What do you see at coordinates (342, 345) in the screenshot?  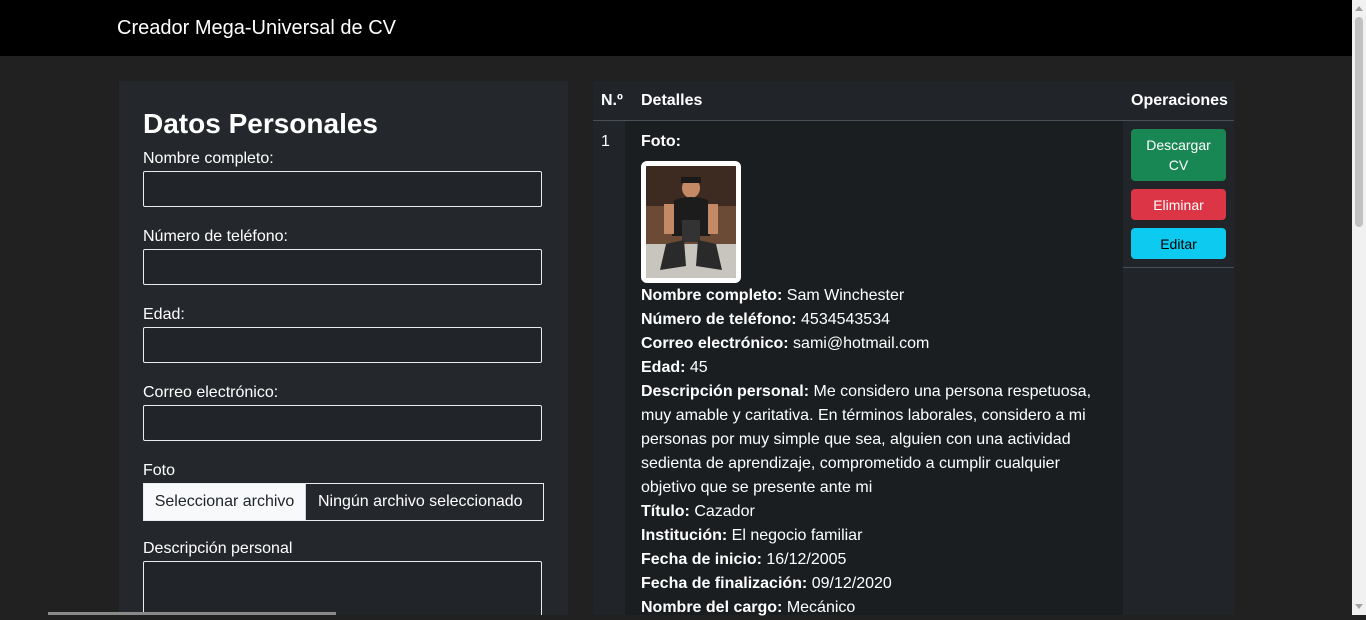 I see `edad-input` at bounding box center [342, 345].